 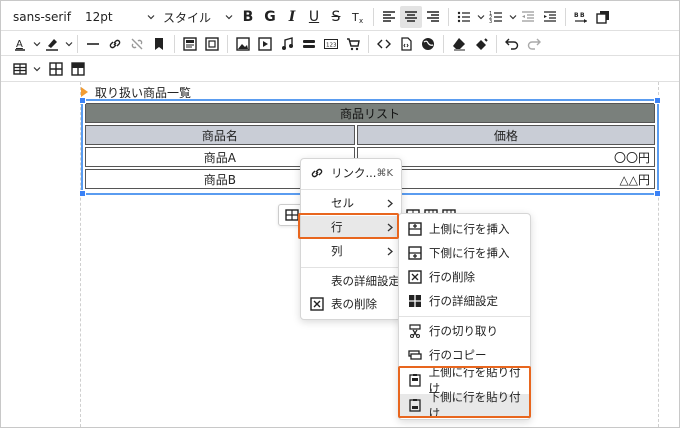 I want to click on style-value: スタイル, so click(x=187, y=17).